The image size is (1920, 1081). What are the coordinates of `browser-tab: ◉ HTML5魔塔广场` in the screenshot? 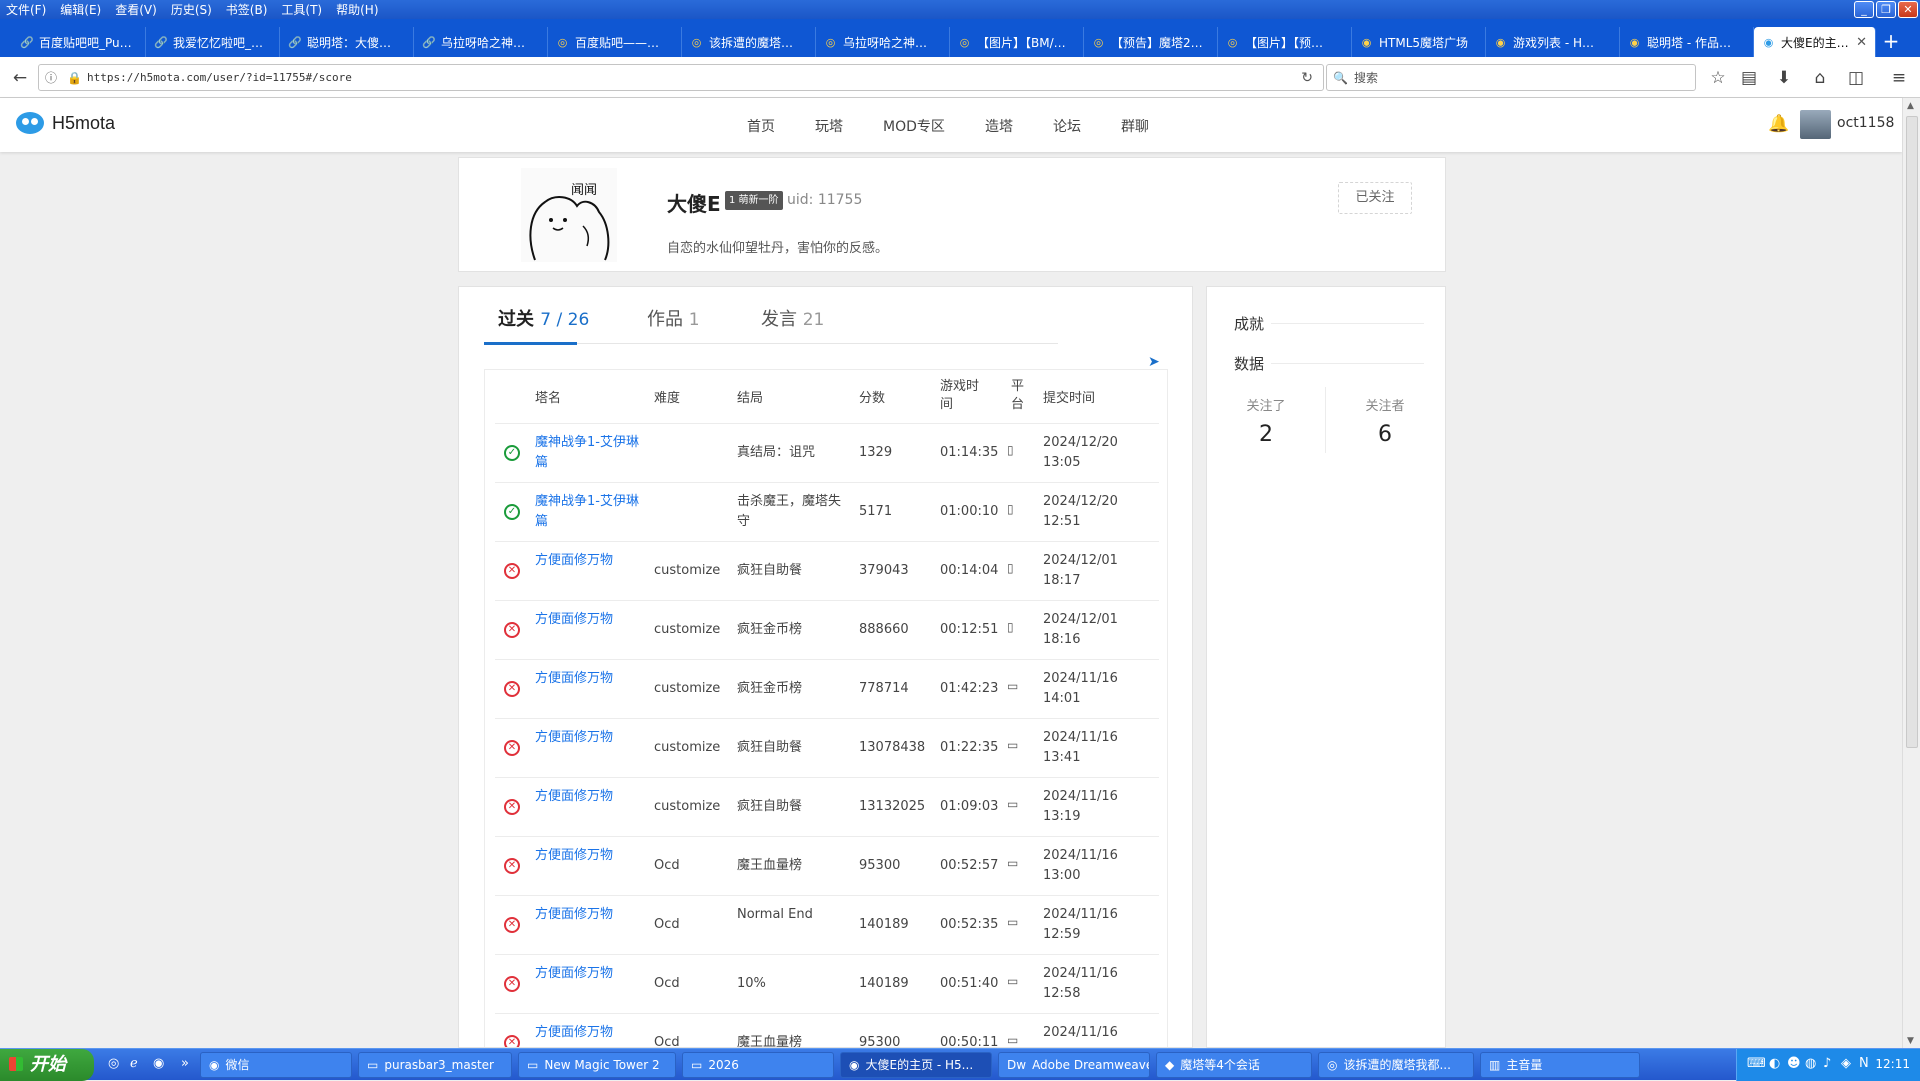 It's located at (1419, 42).